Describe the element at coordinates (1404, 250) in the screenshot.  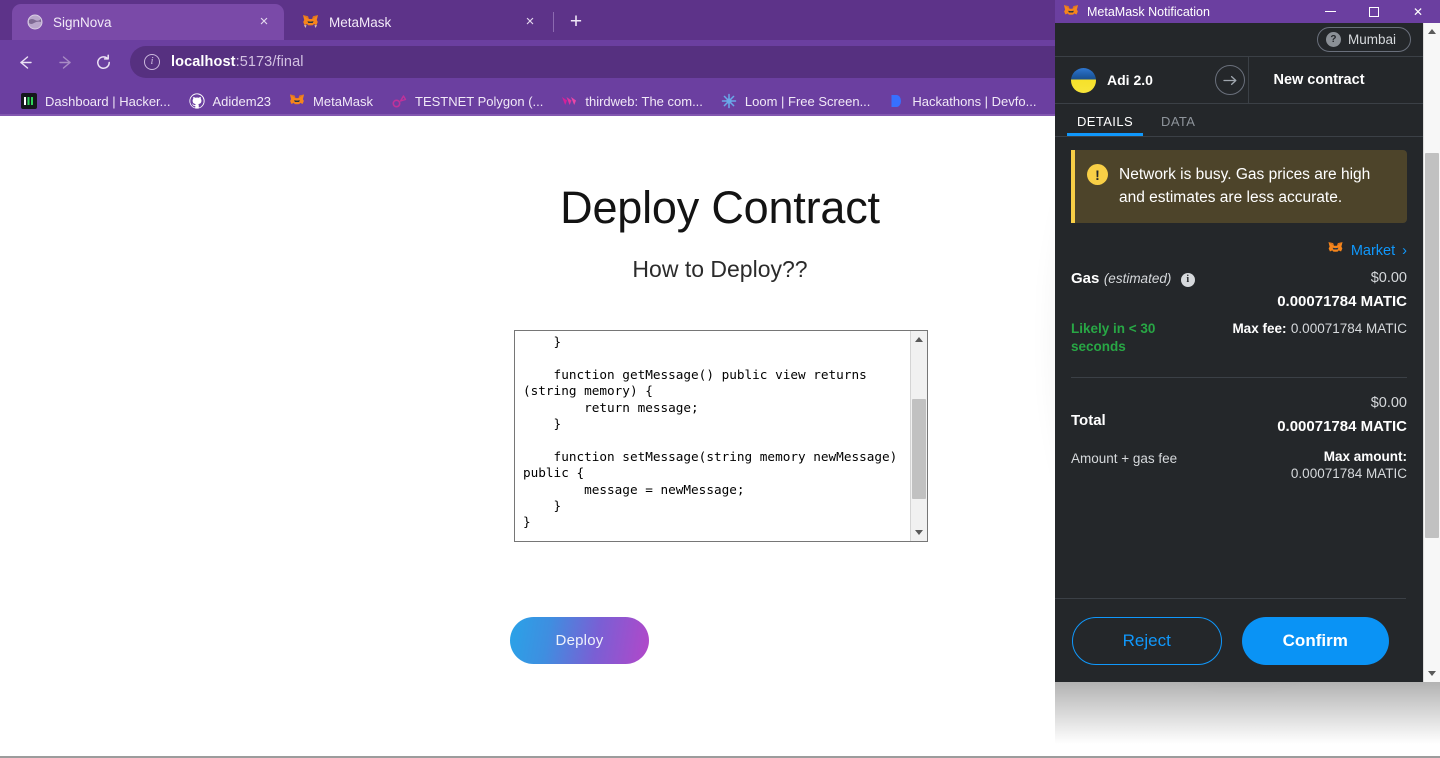
I see `chevron-right-icon: ›` at that location.